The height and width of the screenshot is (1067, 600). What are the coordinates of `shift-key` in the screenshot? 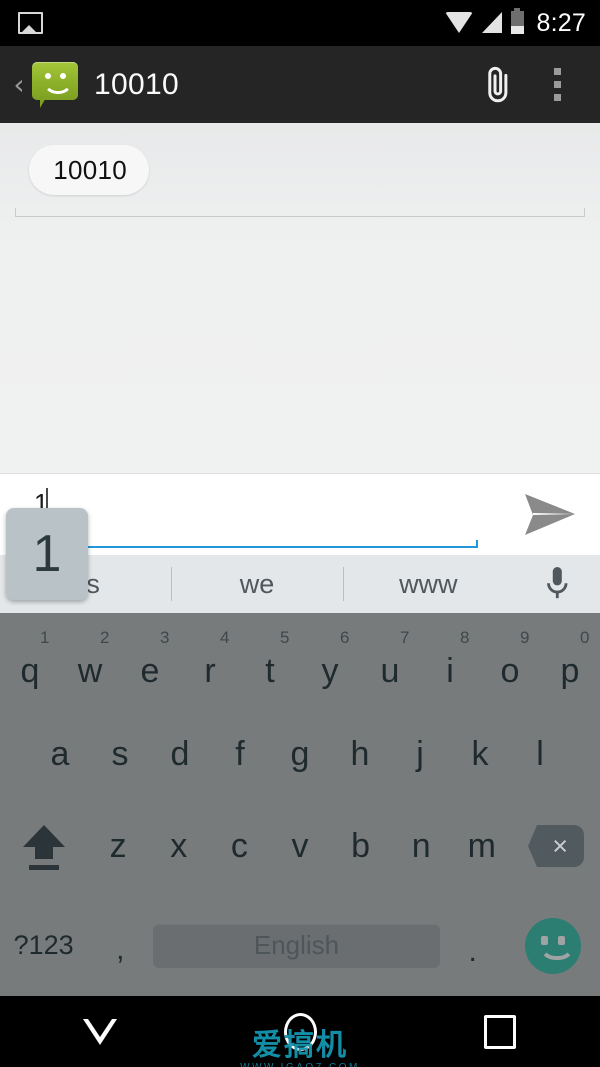 It's located at (44, 849).